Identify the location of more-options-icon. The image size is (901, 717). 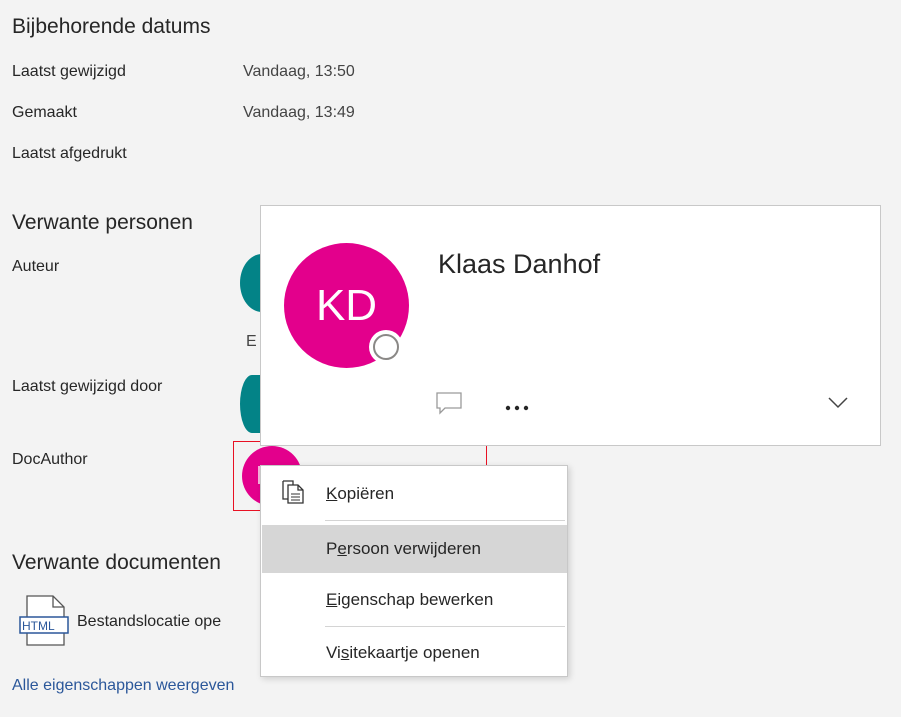
(517, 408).